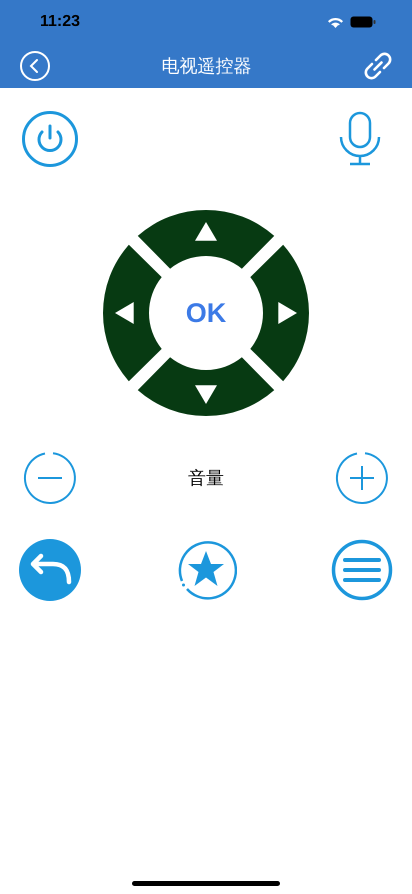 This screenshot has width=412, height=894. What do you see at coordinates (363, 22) in the screenshot?
I see `battery-icon` at bounding box center [363, 22].